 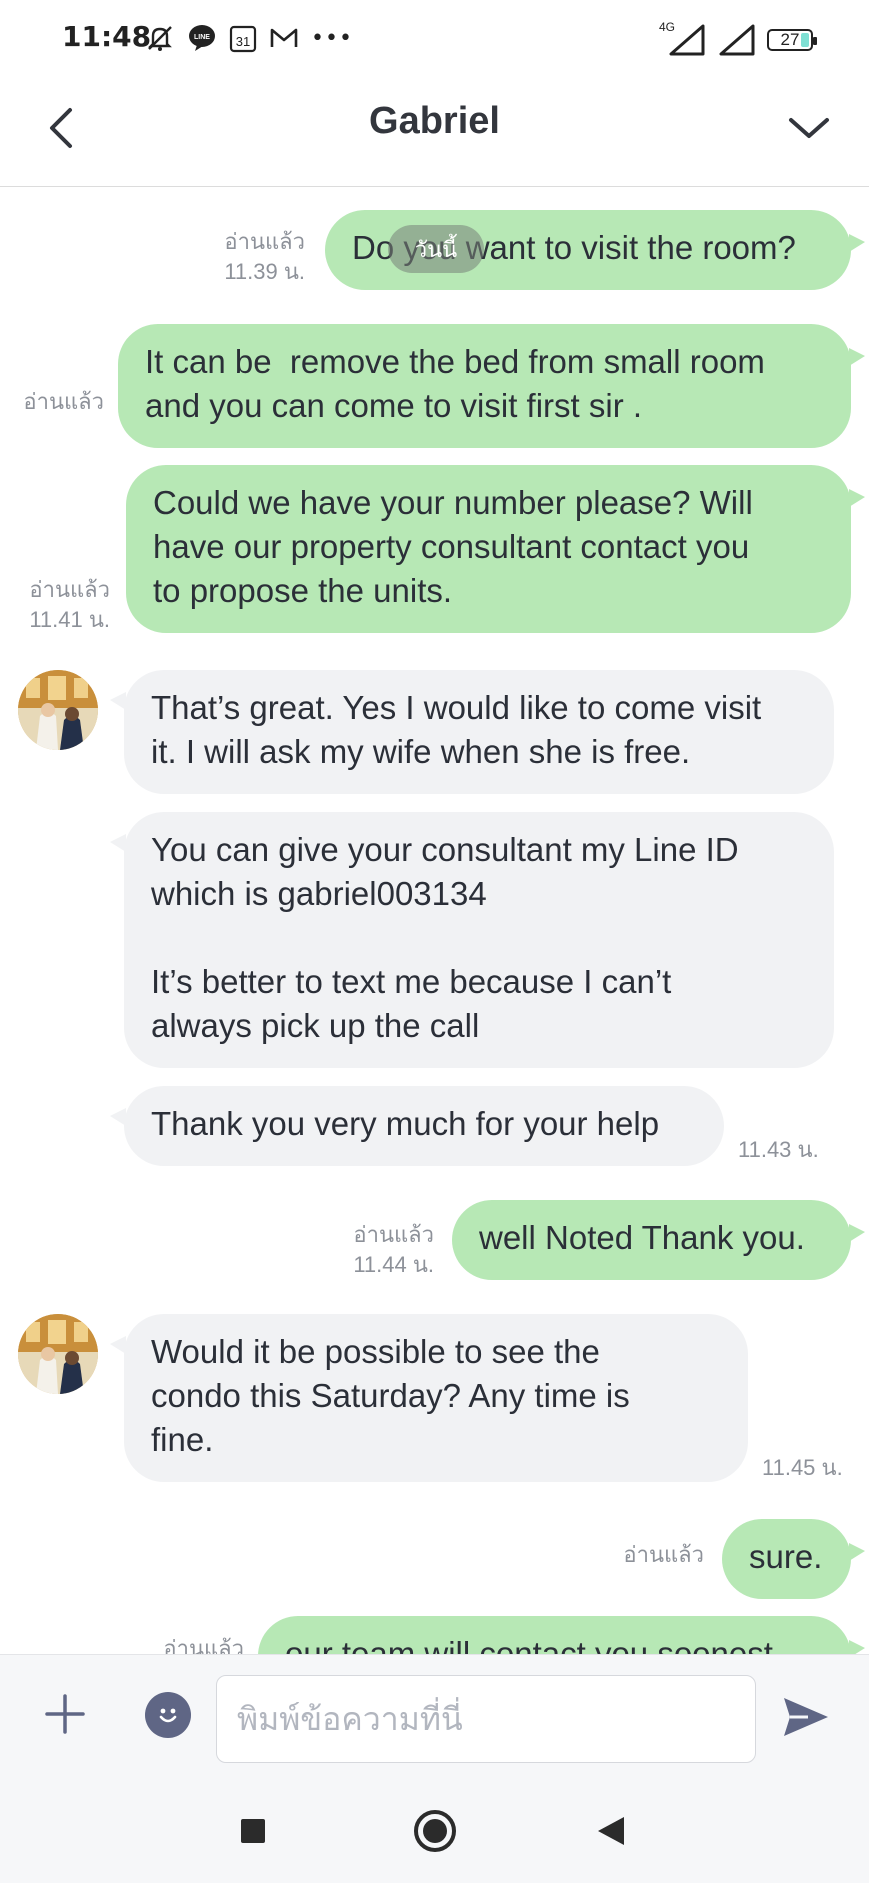 I want to click on plus-icon, so click(x=65, y=1714).